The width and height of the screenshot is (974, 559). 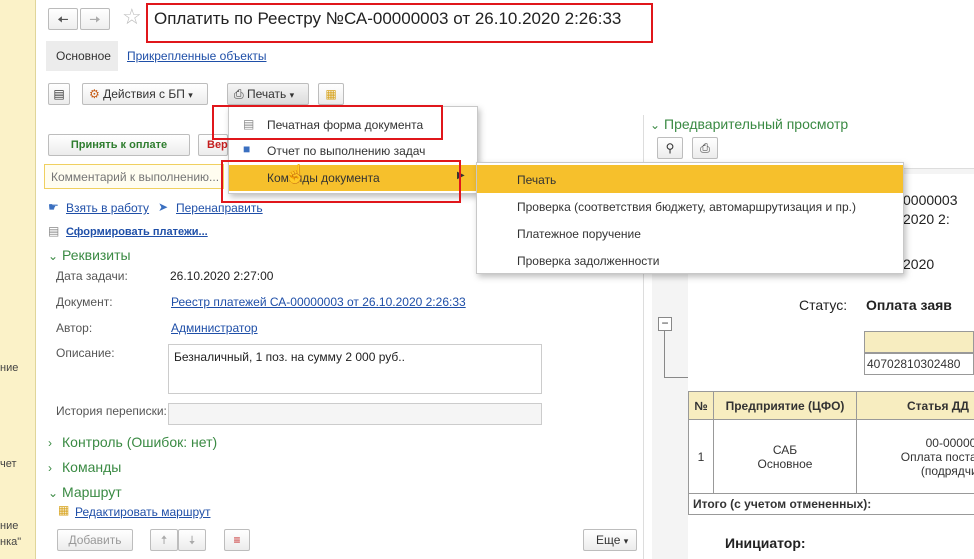 What do you see at coordinates (53, 207) in the screenshot?
I see `take-icon: ☛` at bounding box center [53, 207].